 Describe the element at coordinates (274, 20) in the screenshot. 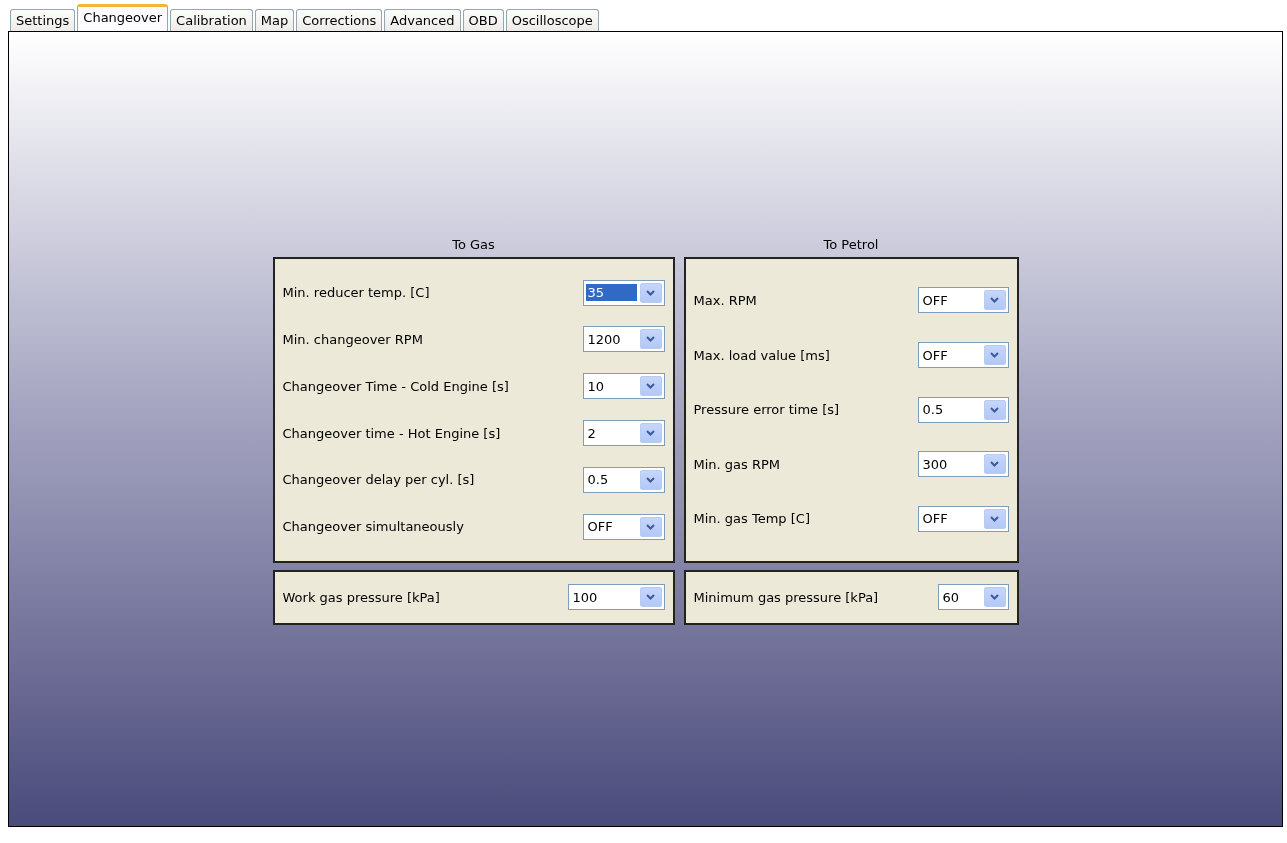

I see `tab: Map` at that location.